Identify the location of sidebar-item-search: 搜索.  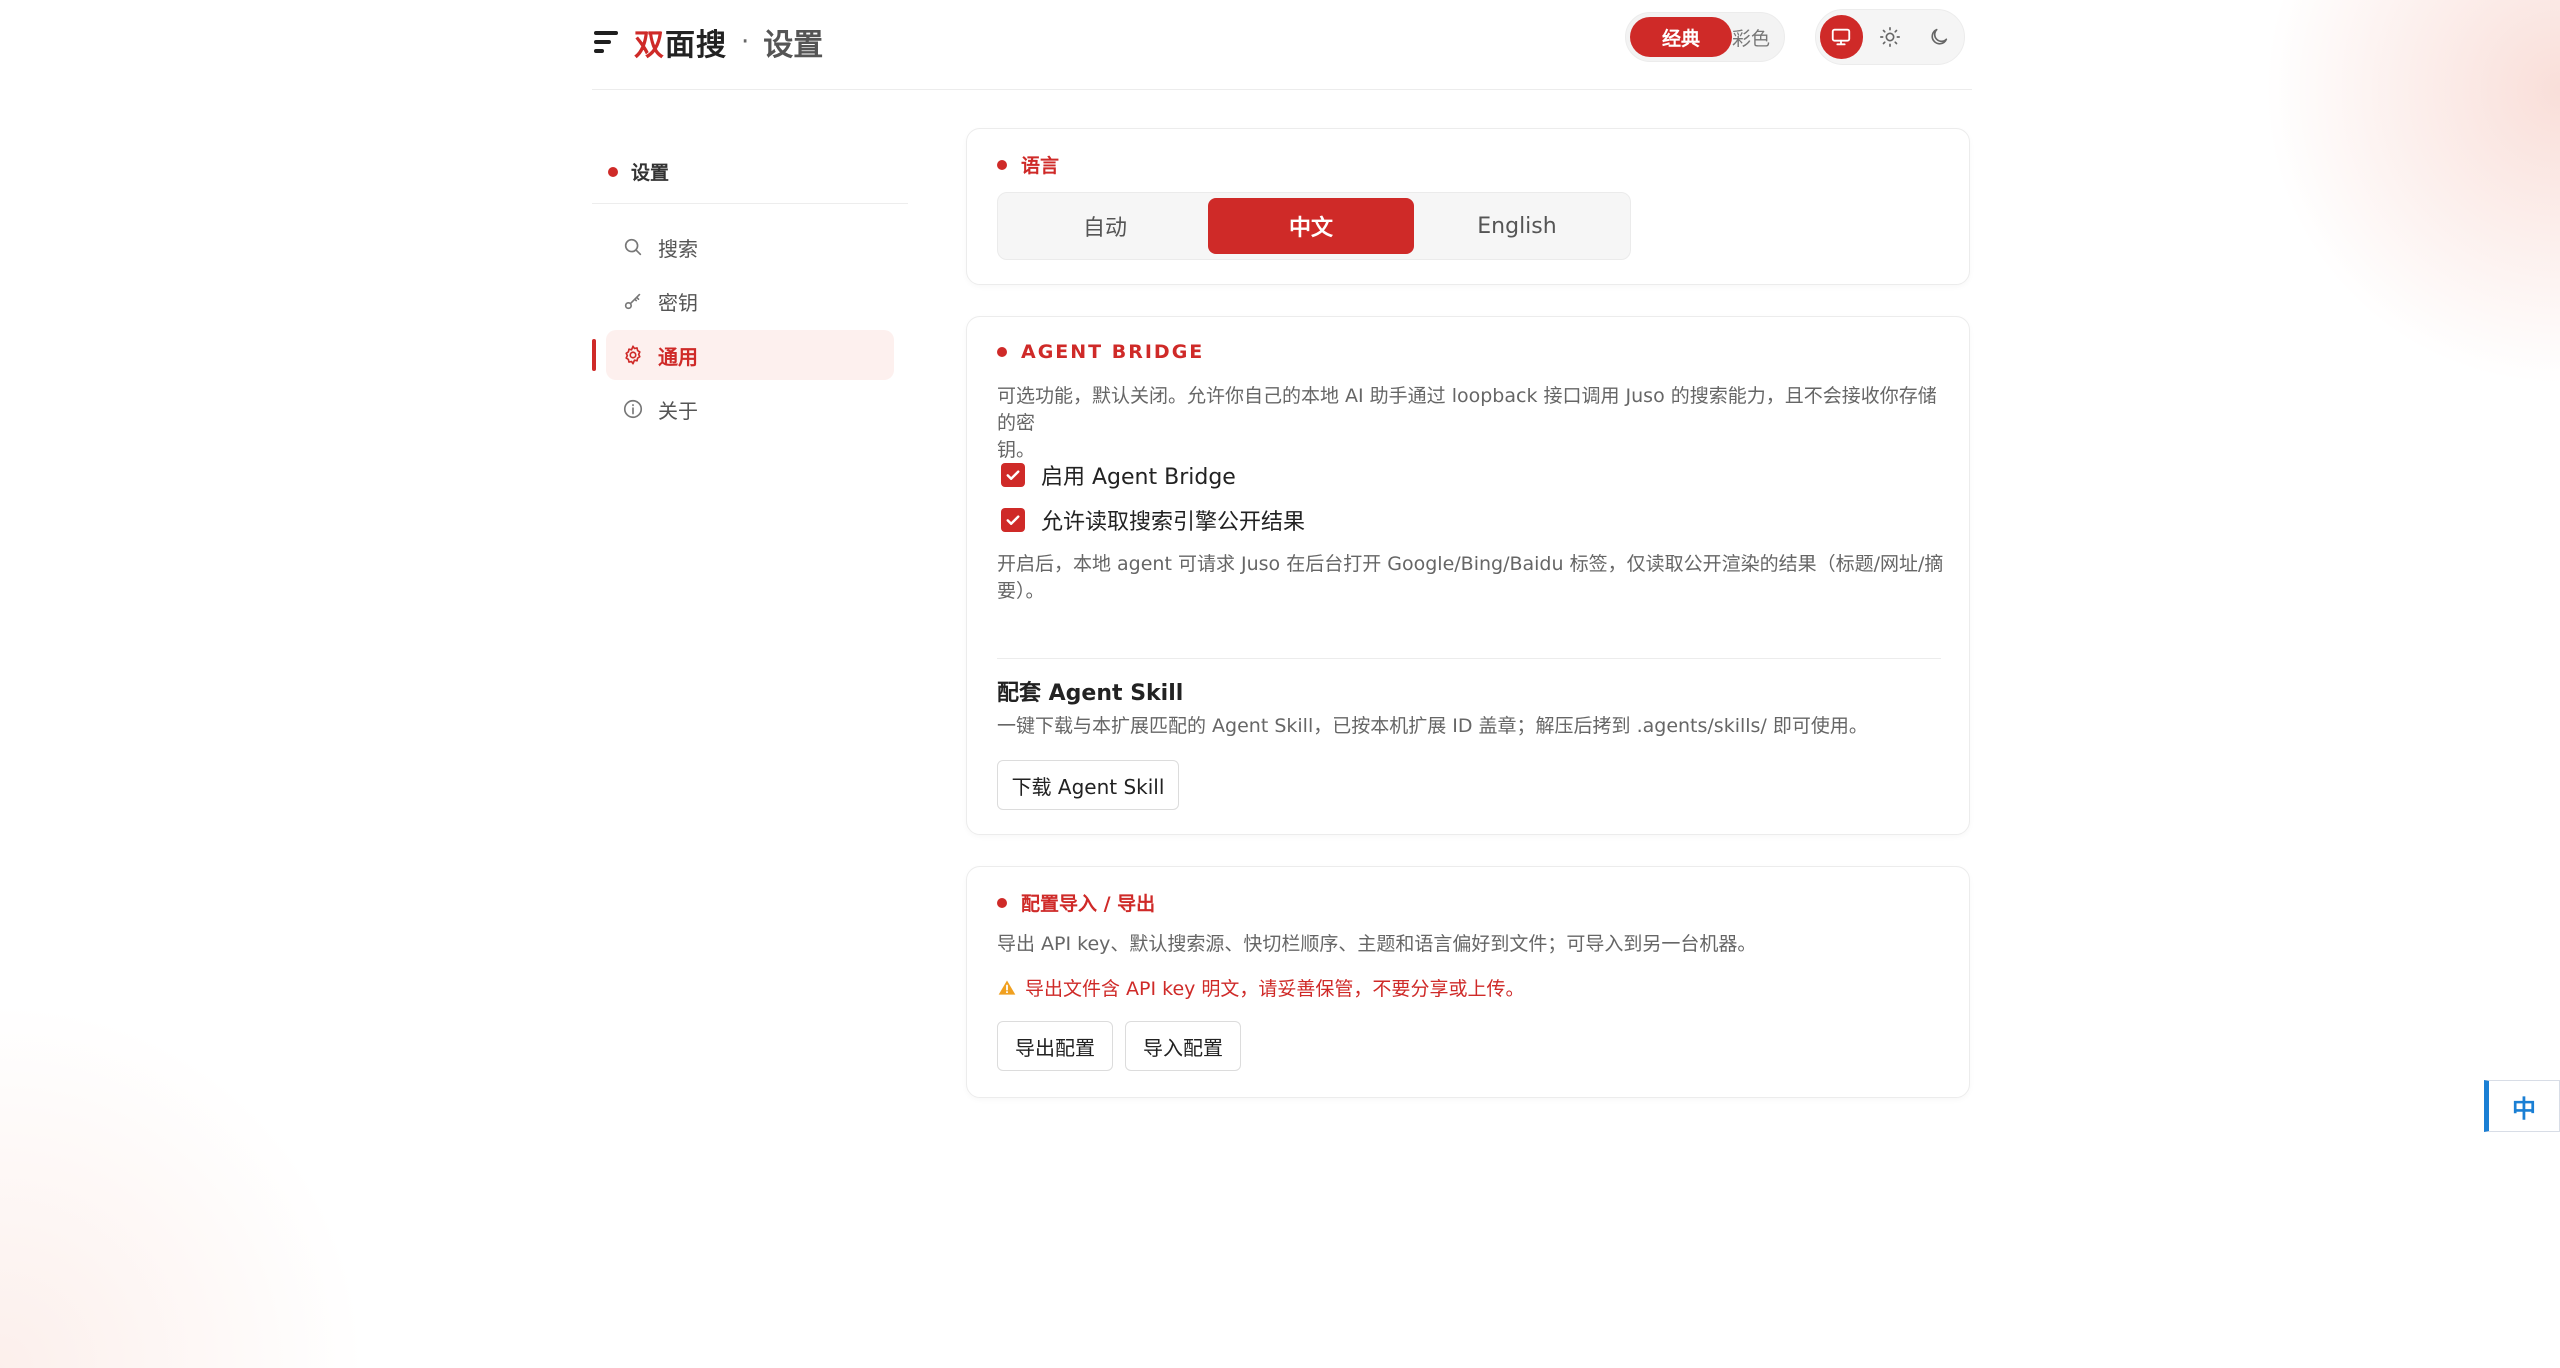
(750, 247).